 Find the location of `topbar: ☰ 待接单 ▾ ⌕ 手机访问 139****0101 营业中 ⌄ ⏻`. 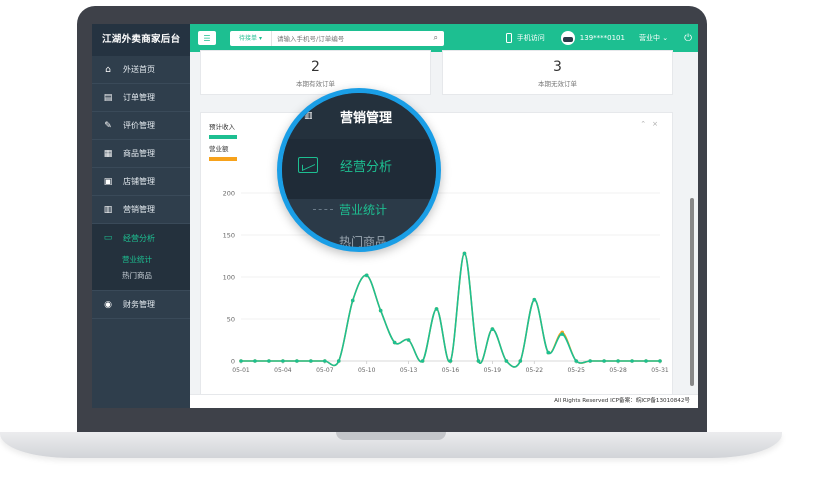

topbar: ☰ 待接单 ▾ ⌕ 手机访问 139****0101 营业中 ⌄ ⏻ is located at coordinates (444, 38).